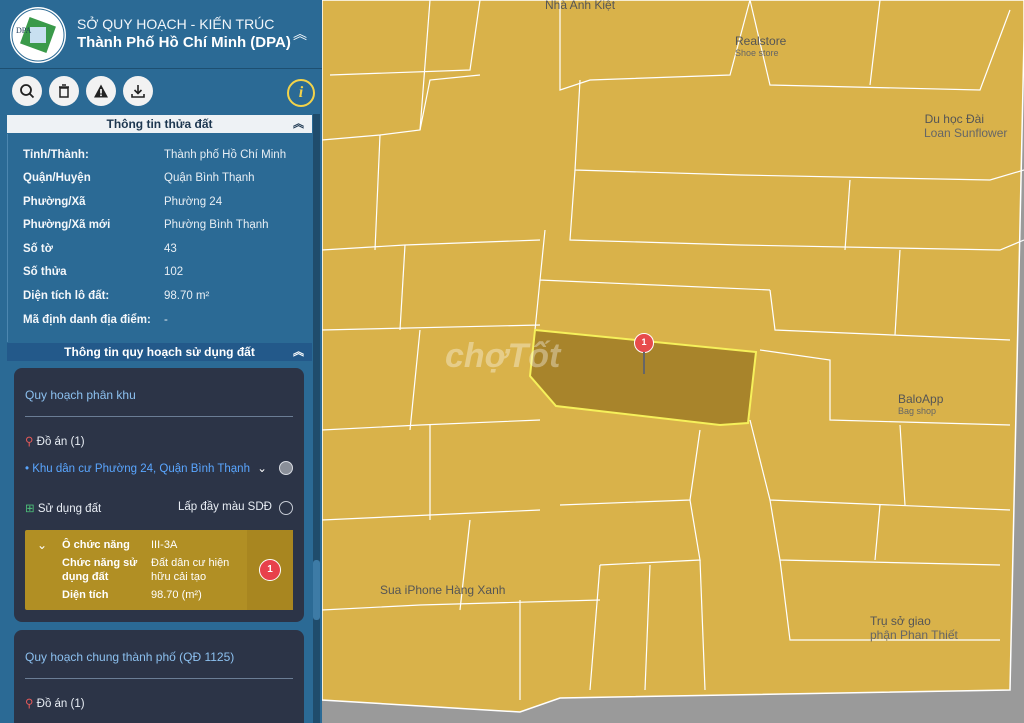 The image size is (1024, 723). I want to click on poi-sua-iphone: Sua iPhone Hàng Xanh, so click(442, 590).